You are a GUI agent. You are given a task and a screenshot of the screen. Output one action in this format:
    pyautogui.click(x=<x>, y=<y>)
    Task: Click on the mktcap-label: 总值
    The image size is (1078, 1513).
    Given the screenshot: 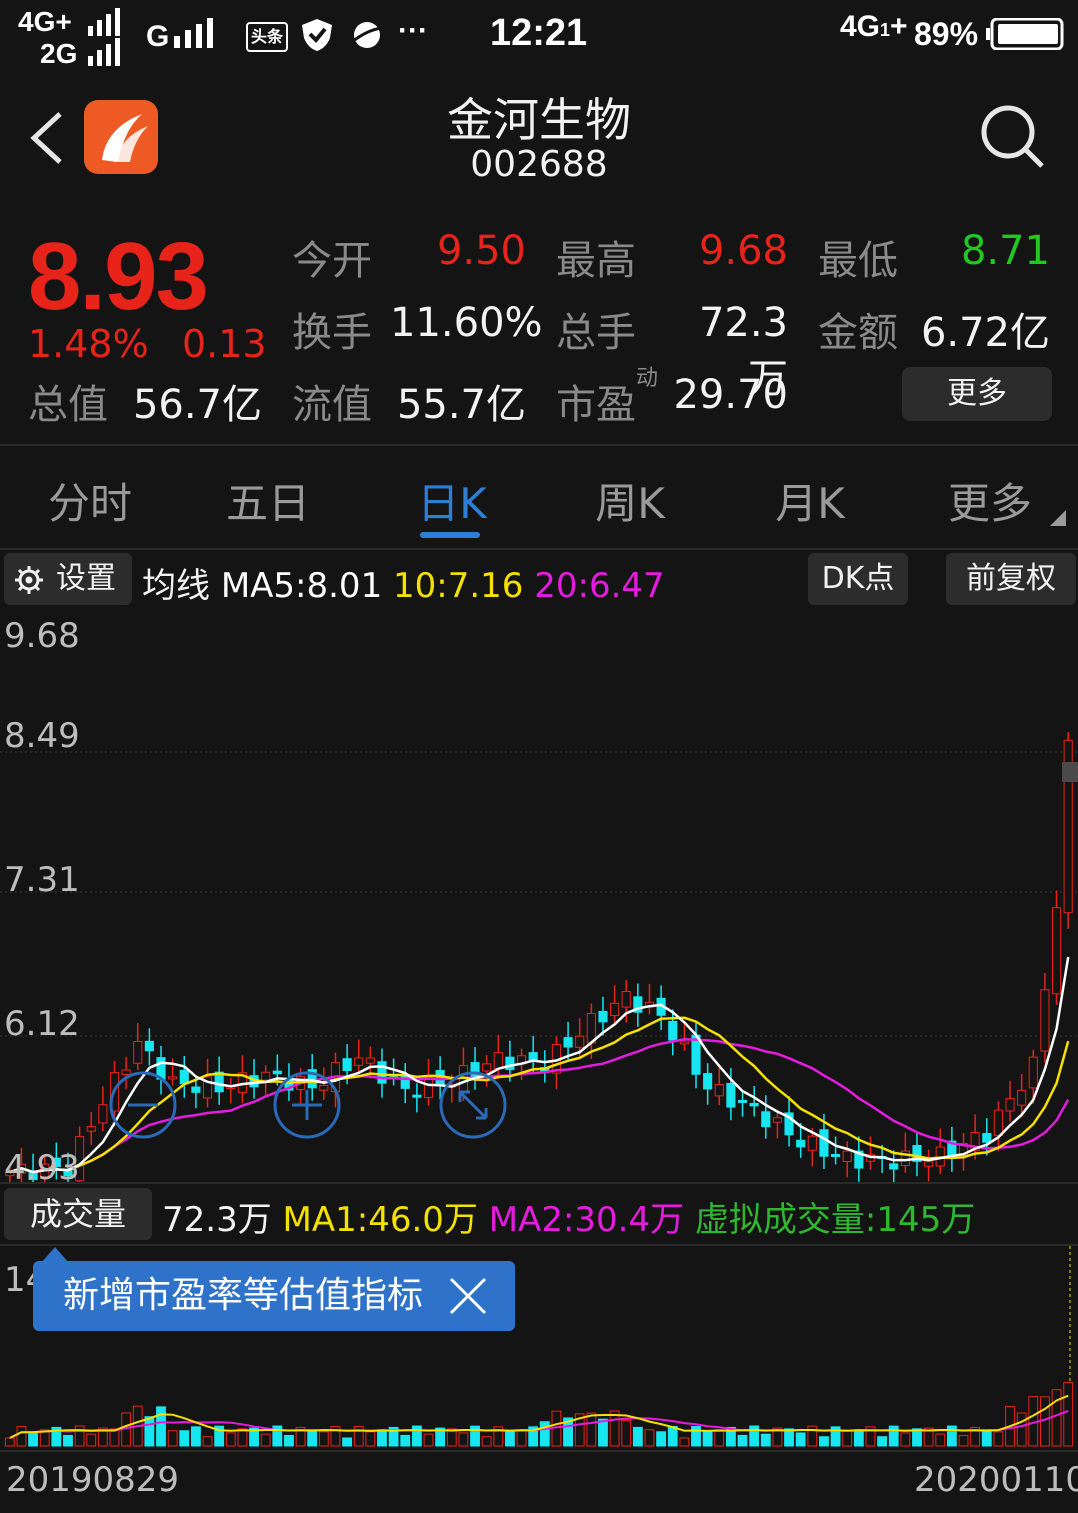 What is the action you would take?
    pyautogui.click(x=68, y=405)
    